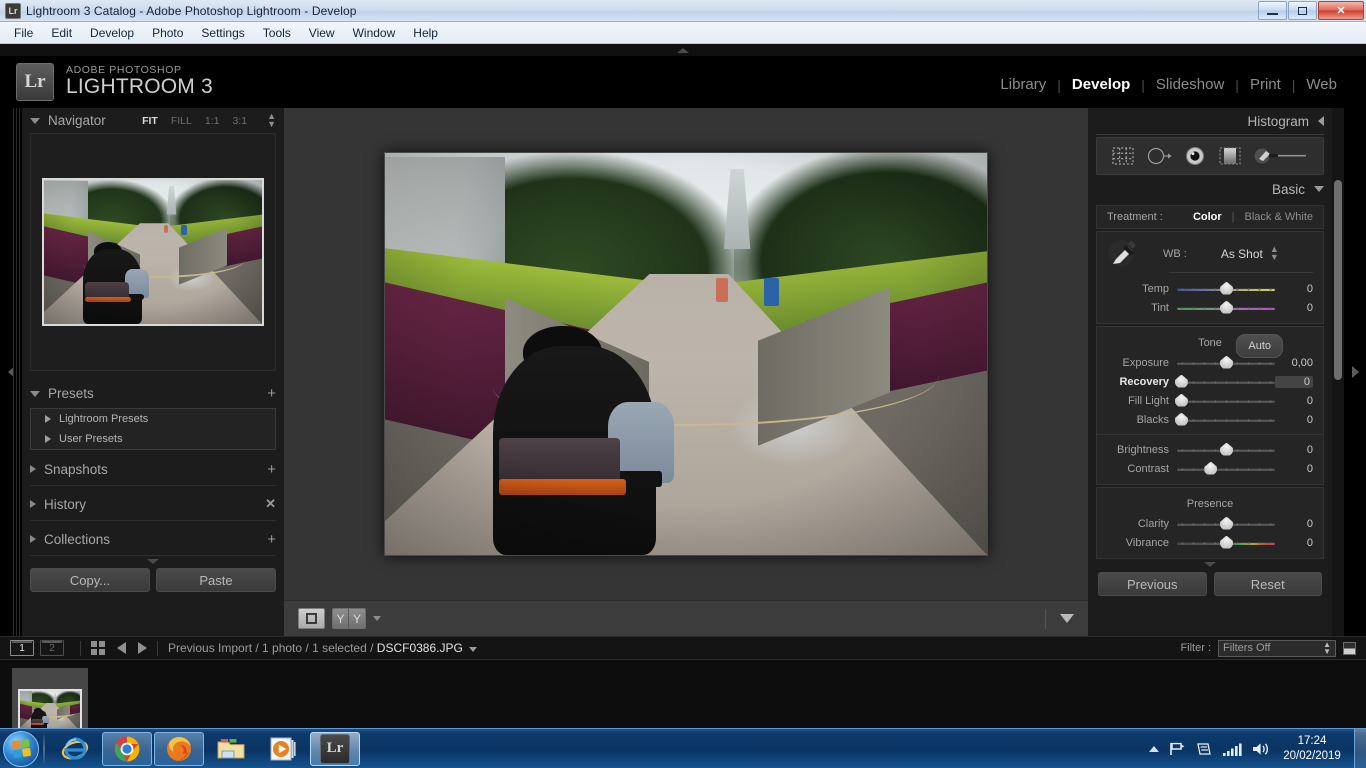 This screenshot has width=1366, height=768. I want to click on wb-value: As Shot, so click(1242, 254).